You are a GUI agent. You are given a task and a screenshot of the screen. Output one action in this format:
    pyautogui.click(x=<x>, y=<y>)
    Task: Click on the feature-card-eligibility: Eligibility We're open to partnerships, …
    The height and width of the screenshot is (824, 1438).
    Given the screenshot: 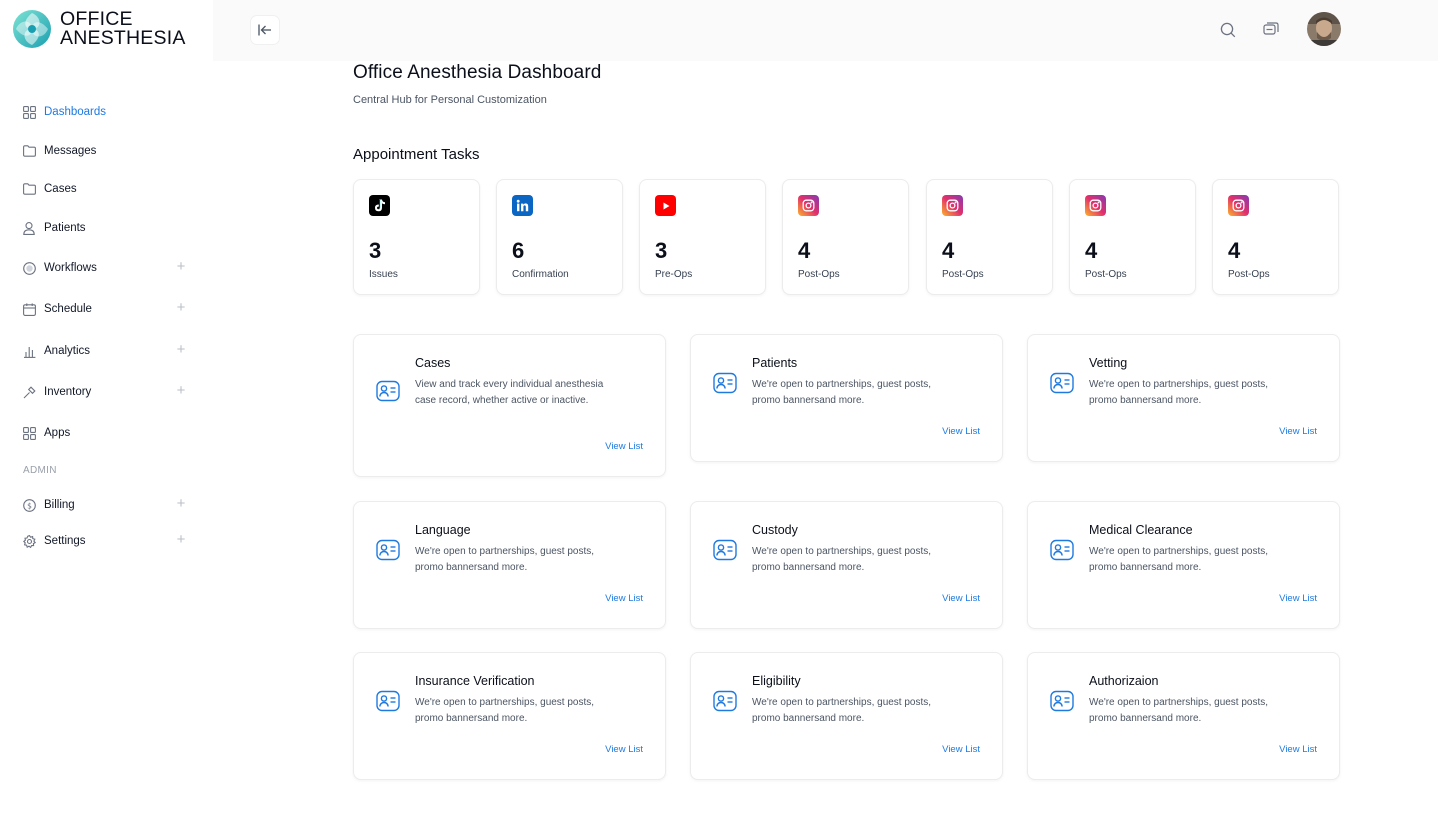 What is the action you would take?
    pyautogui.click(x=846, y=716)
    